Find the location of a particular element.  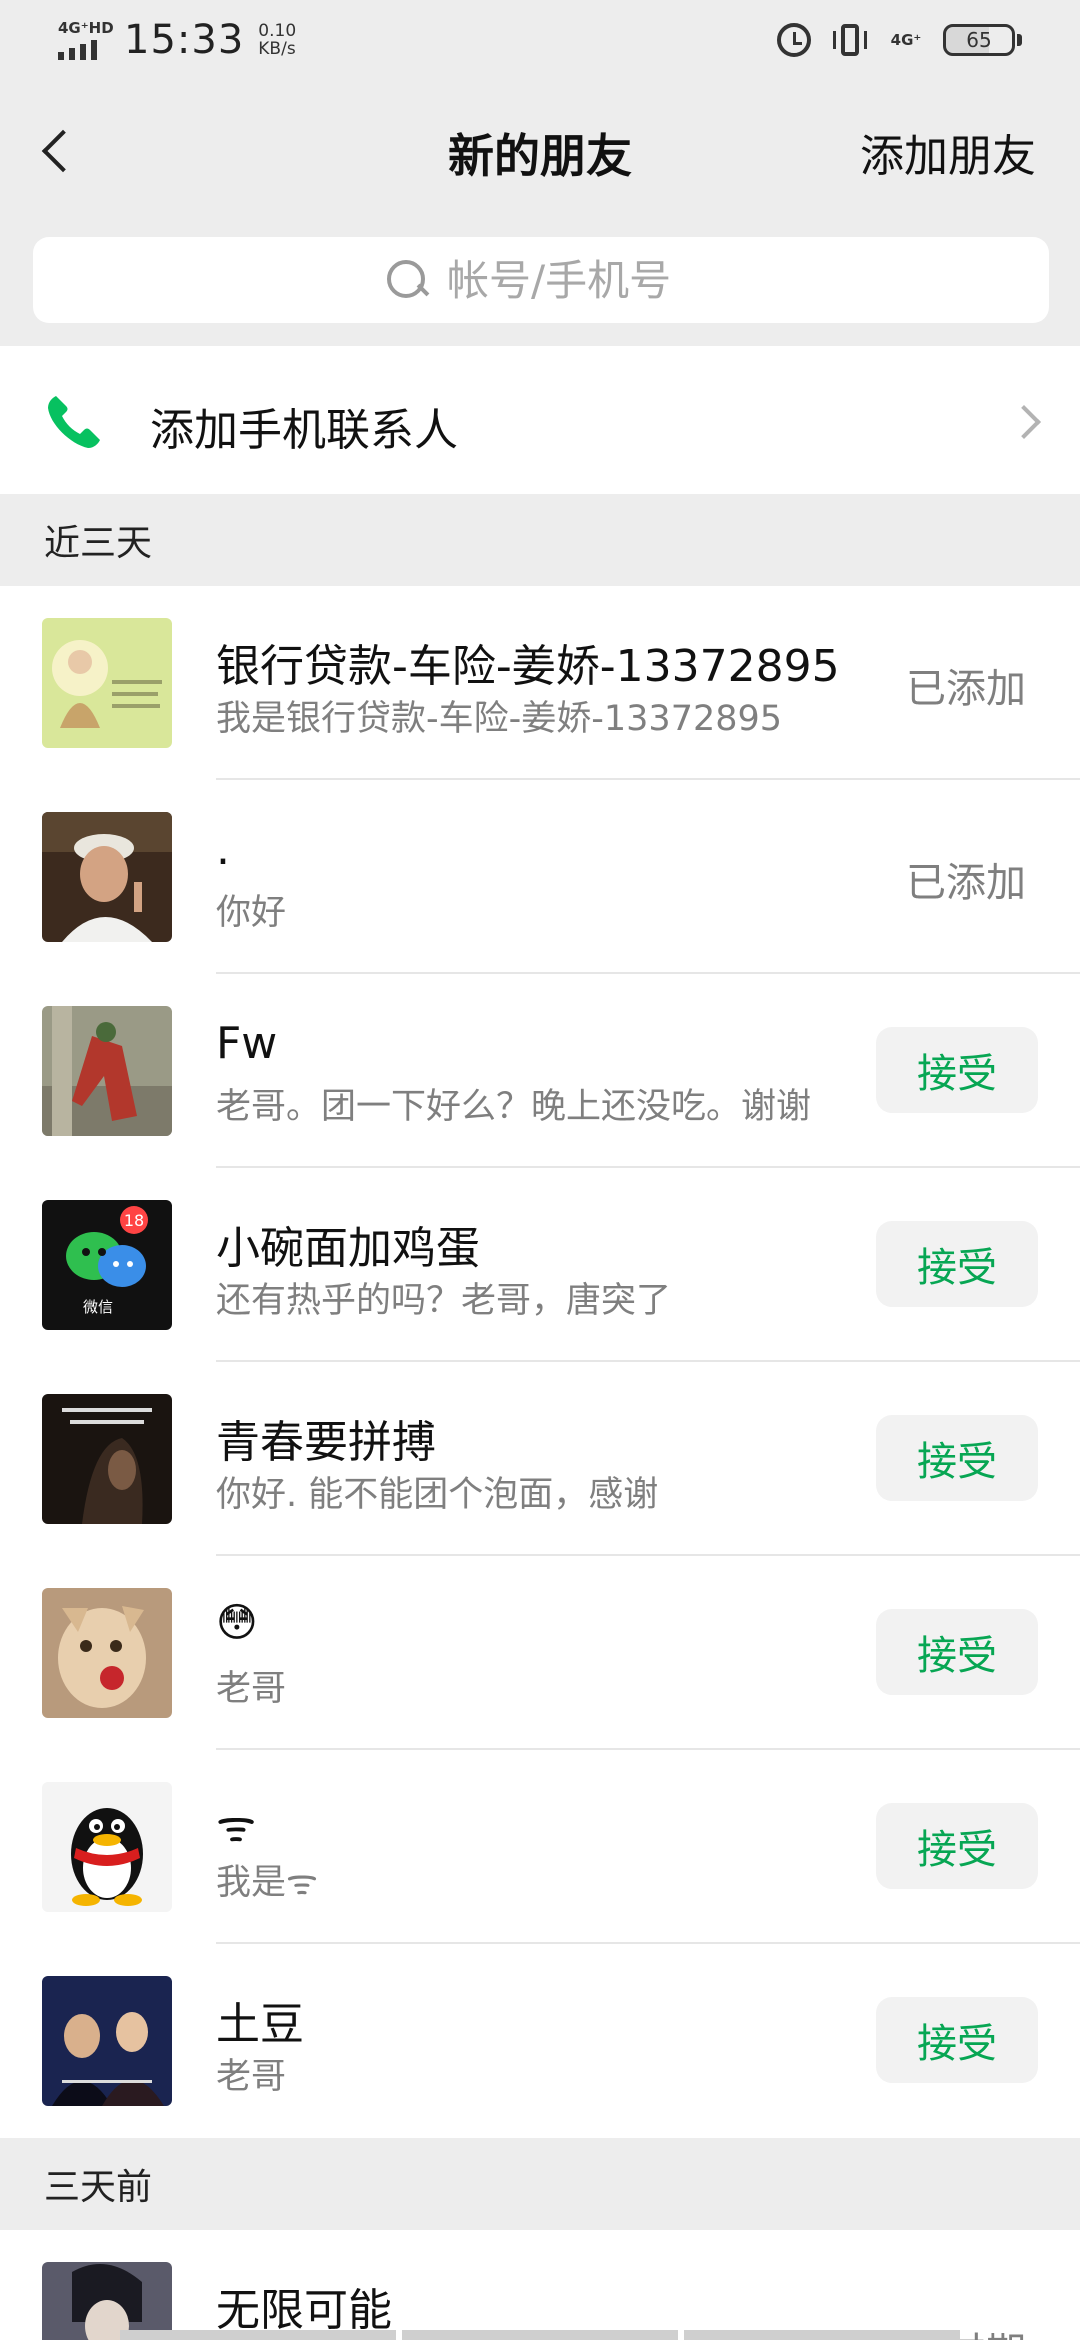

section-header-older: 三天前 is located at coordinates (540, 2184).